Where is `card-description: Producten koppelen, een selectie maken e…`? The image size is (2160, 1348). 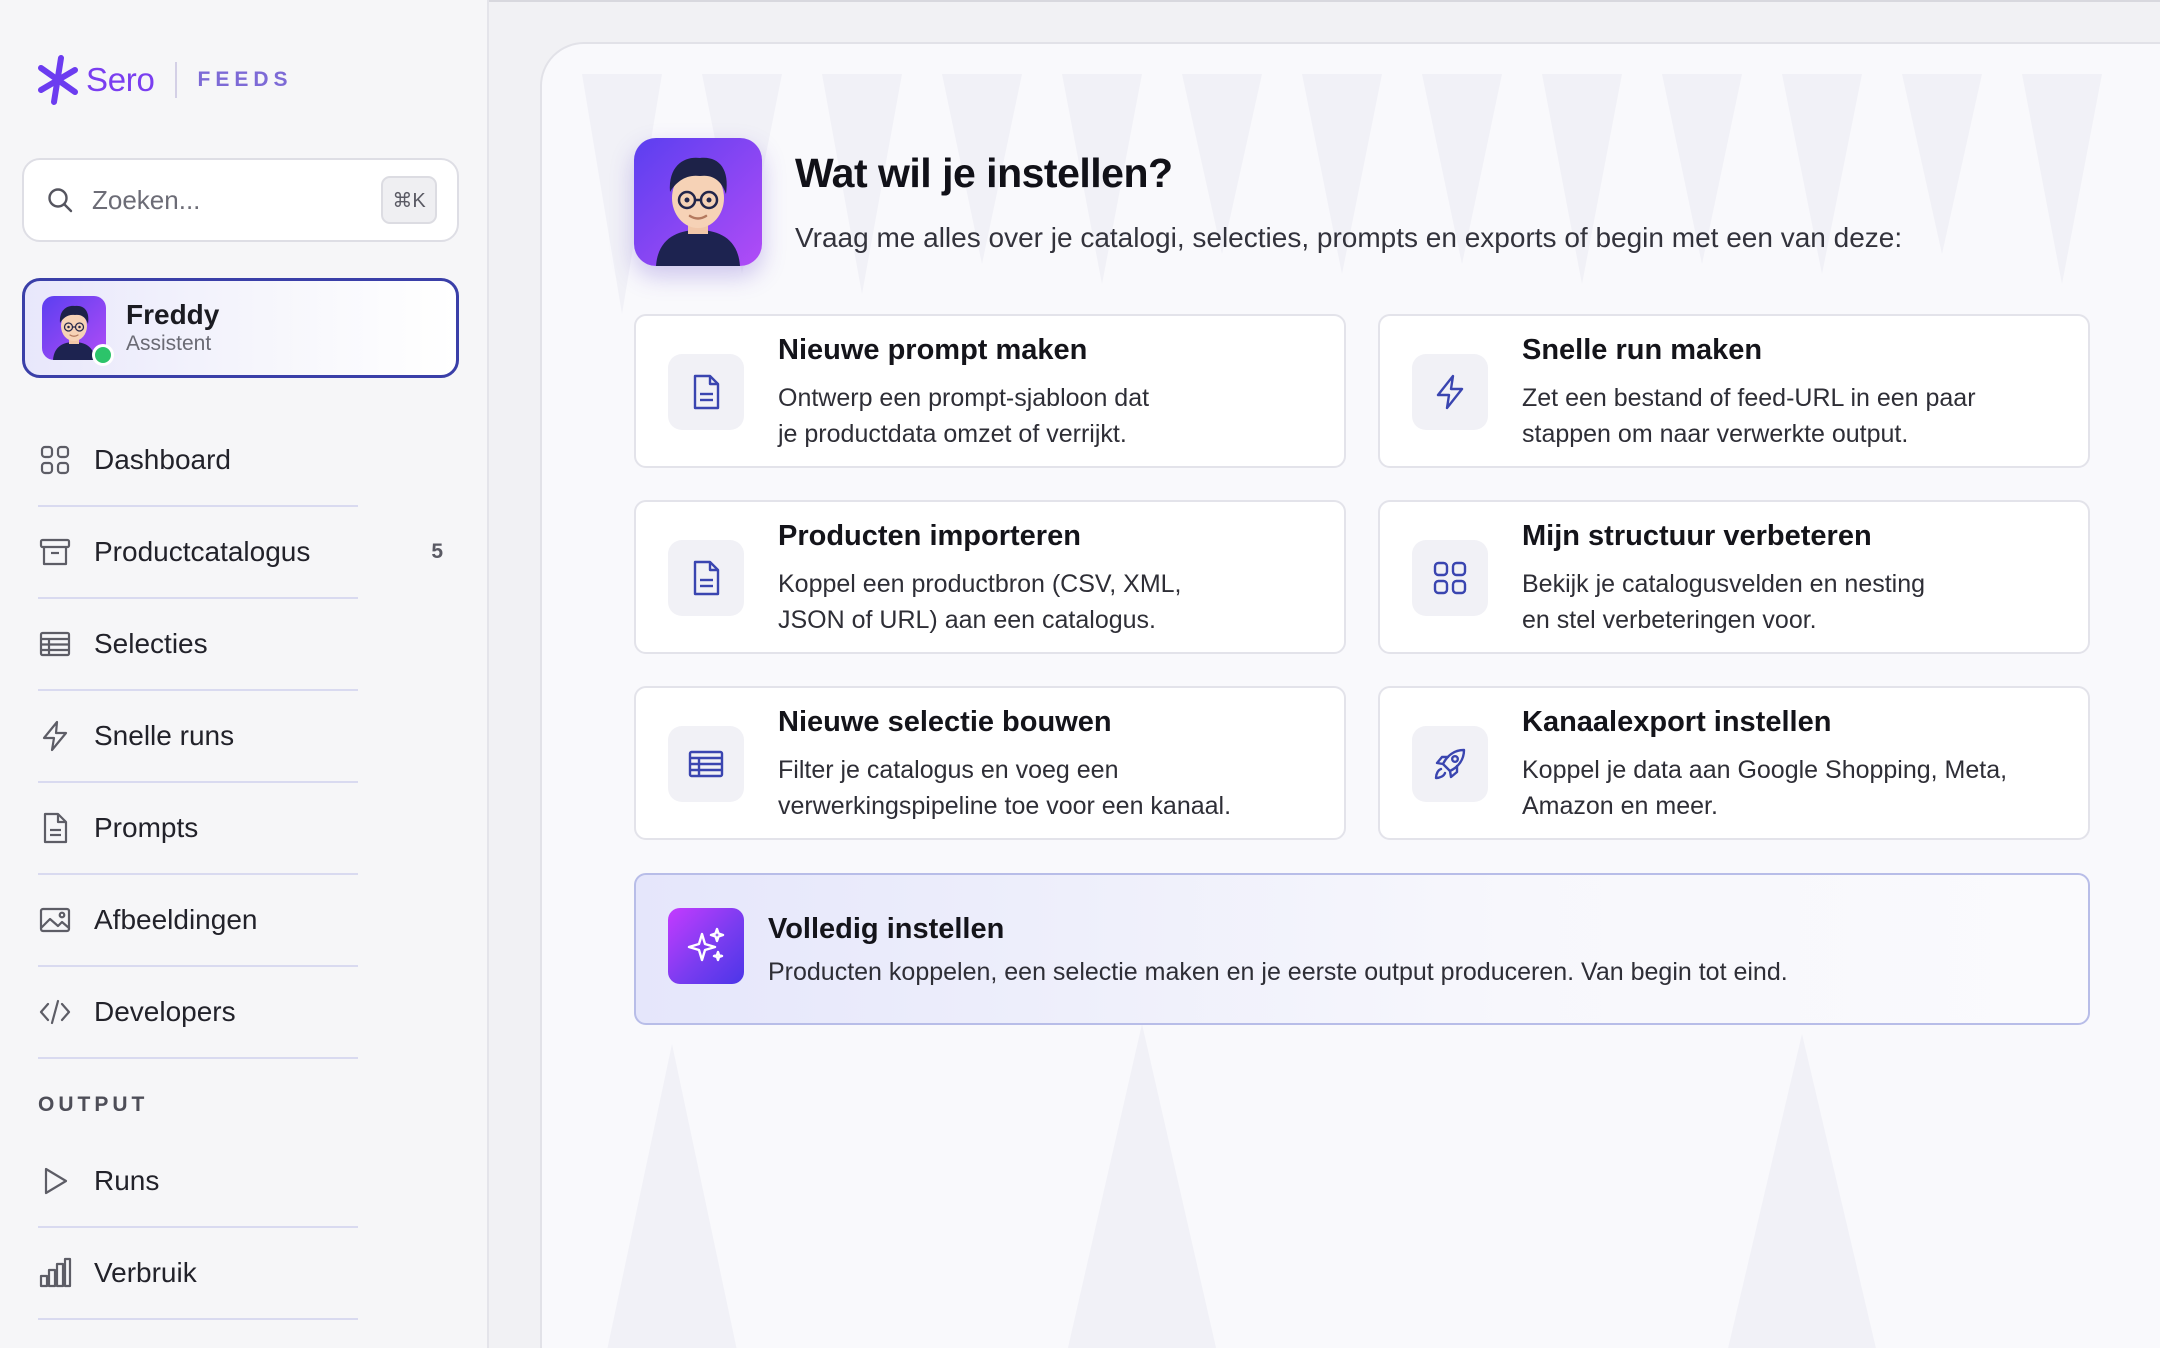 card-description: Producten koppelen, een selectie maken e… is located at coordinates (1278, 972).